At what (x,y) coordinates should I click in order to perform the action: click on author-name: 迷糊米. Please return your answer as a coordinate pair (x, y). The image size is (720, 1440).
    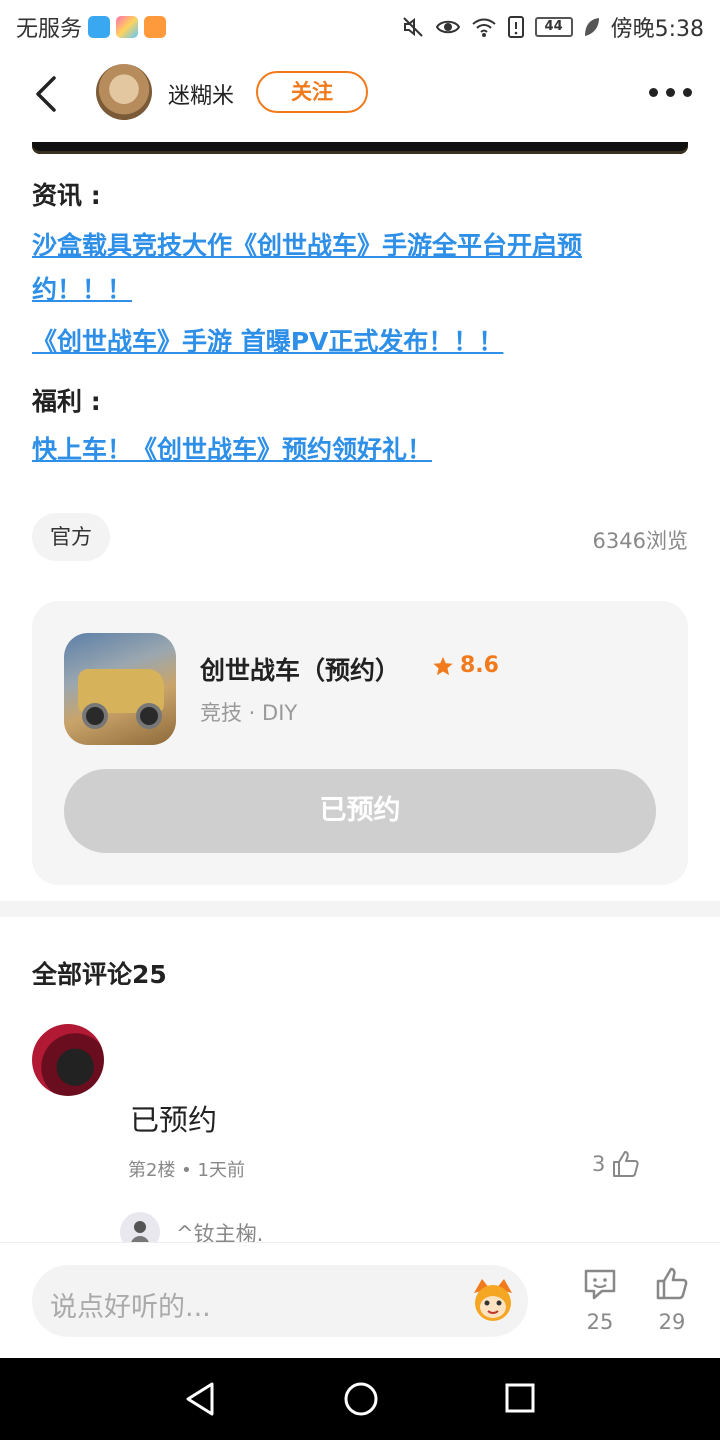
    Looking at the image, I should click on (201, 94).